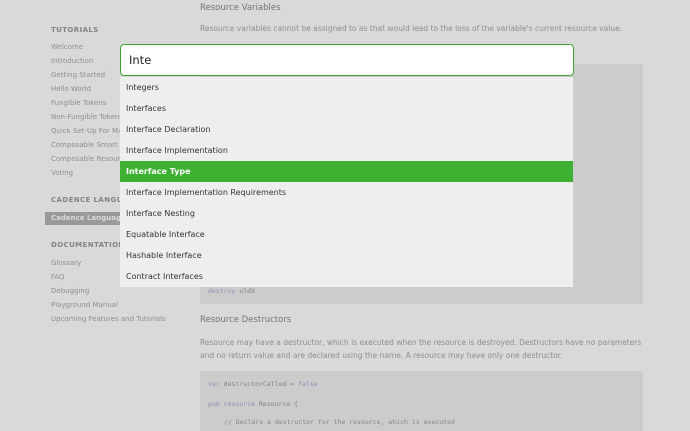 The height and width of the screenshot is (431, 690). I want to click on search-result-item: Contract Interfaces, so click(346, 276).